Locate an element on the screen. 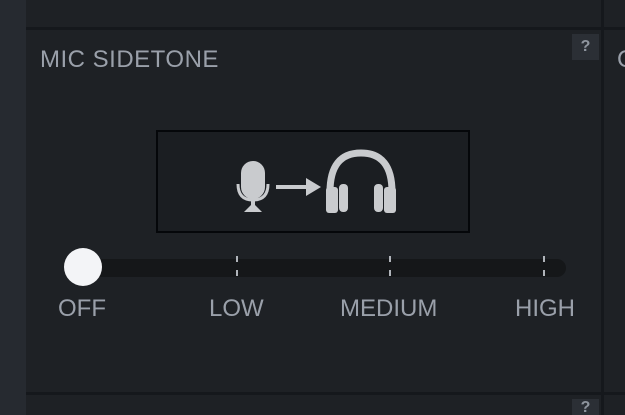 This screenshot has height=415, width=625. arrow-right-icon is located at coordinates (298, 187).